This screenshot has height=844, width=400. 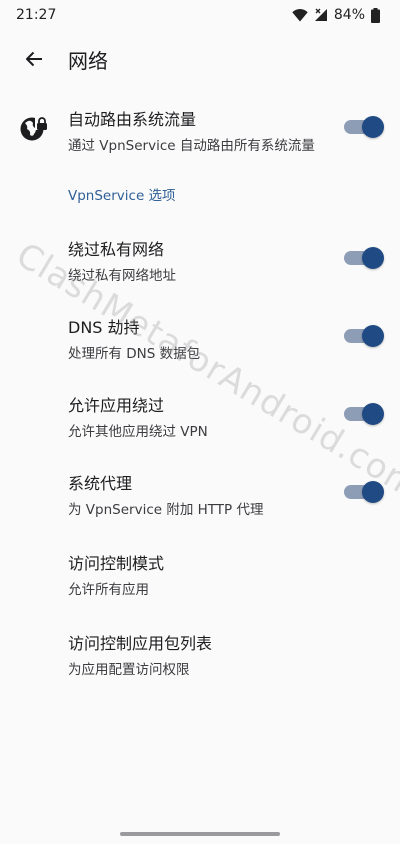 I want to click on signal-icon, so click(x=320, y=14).